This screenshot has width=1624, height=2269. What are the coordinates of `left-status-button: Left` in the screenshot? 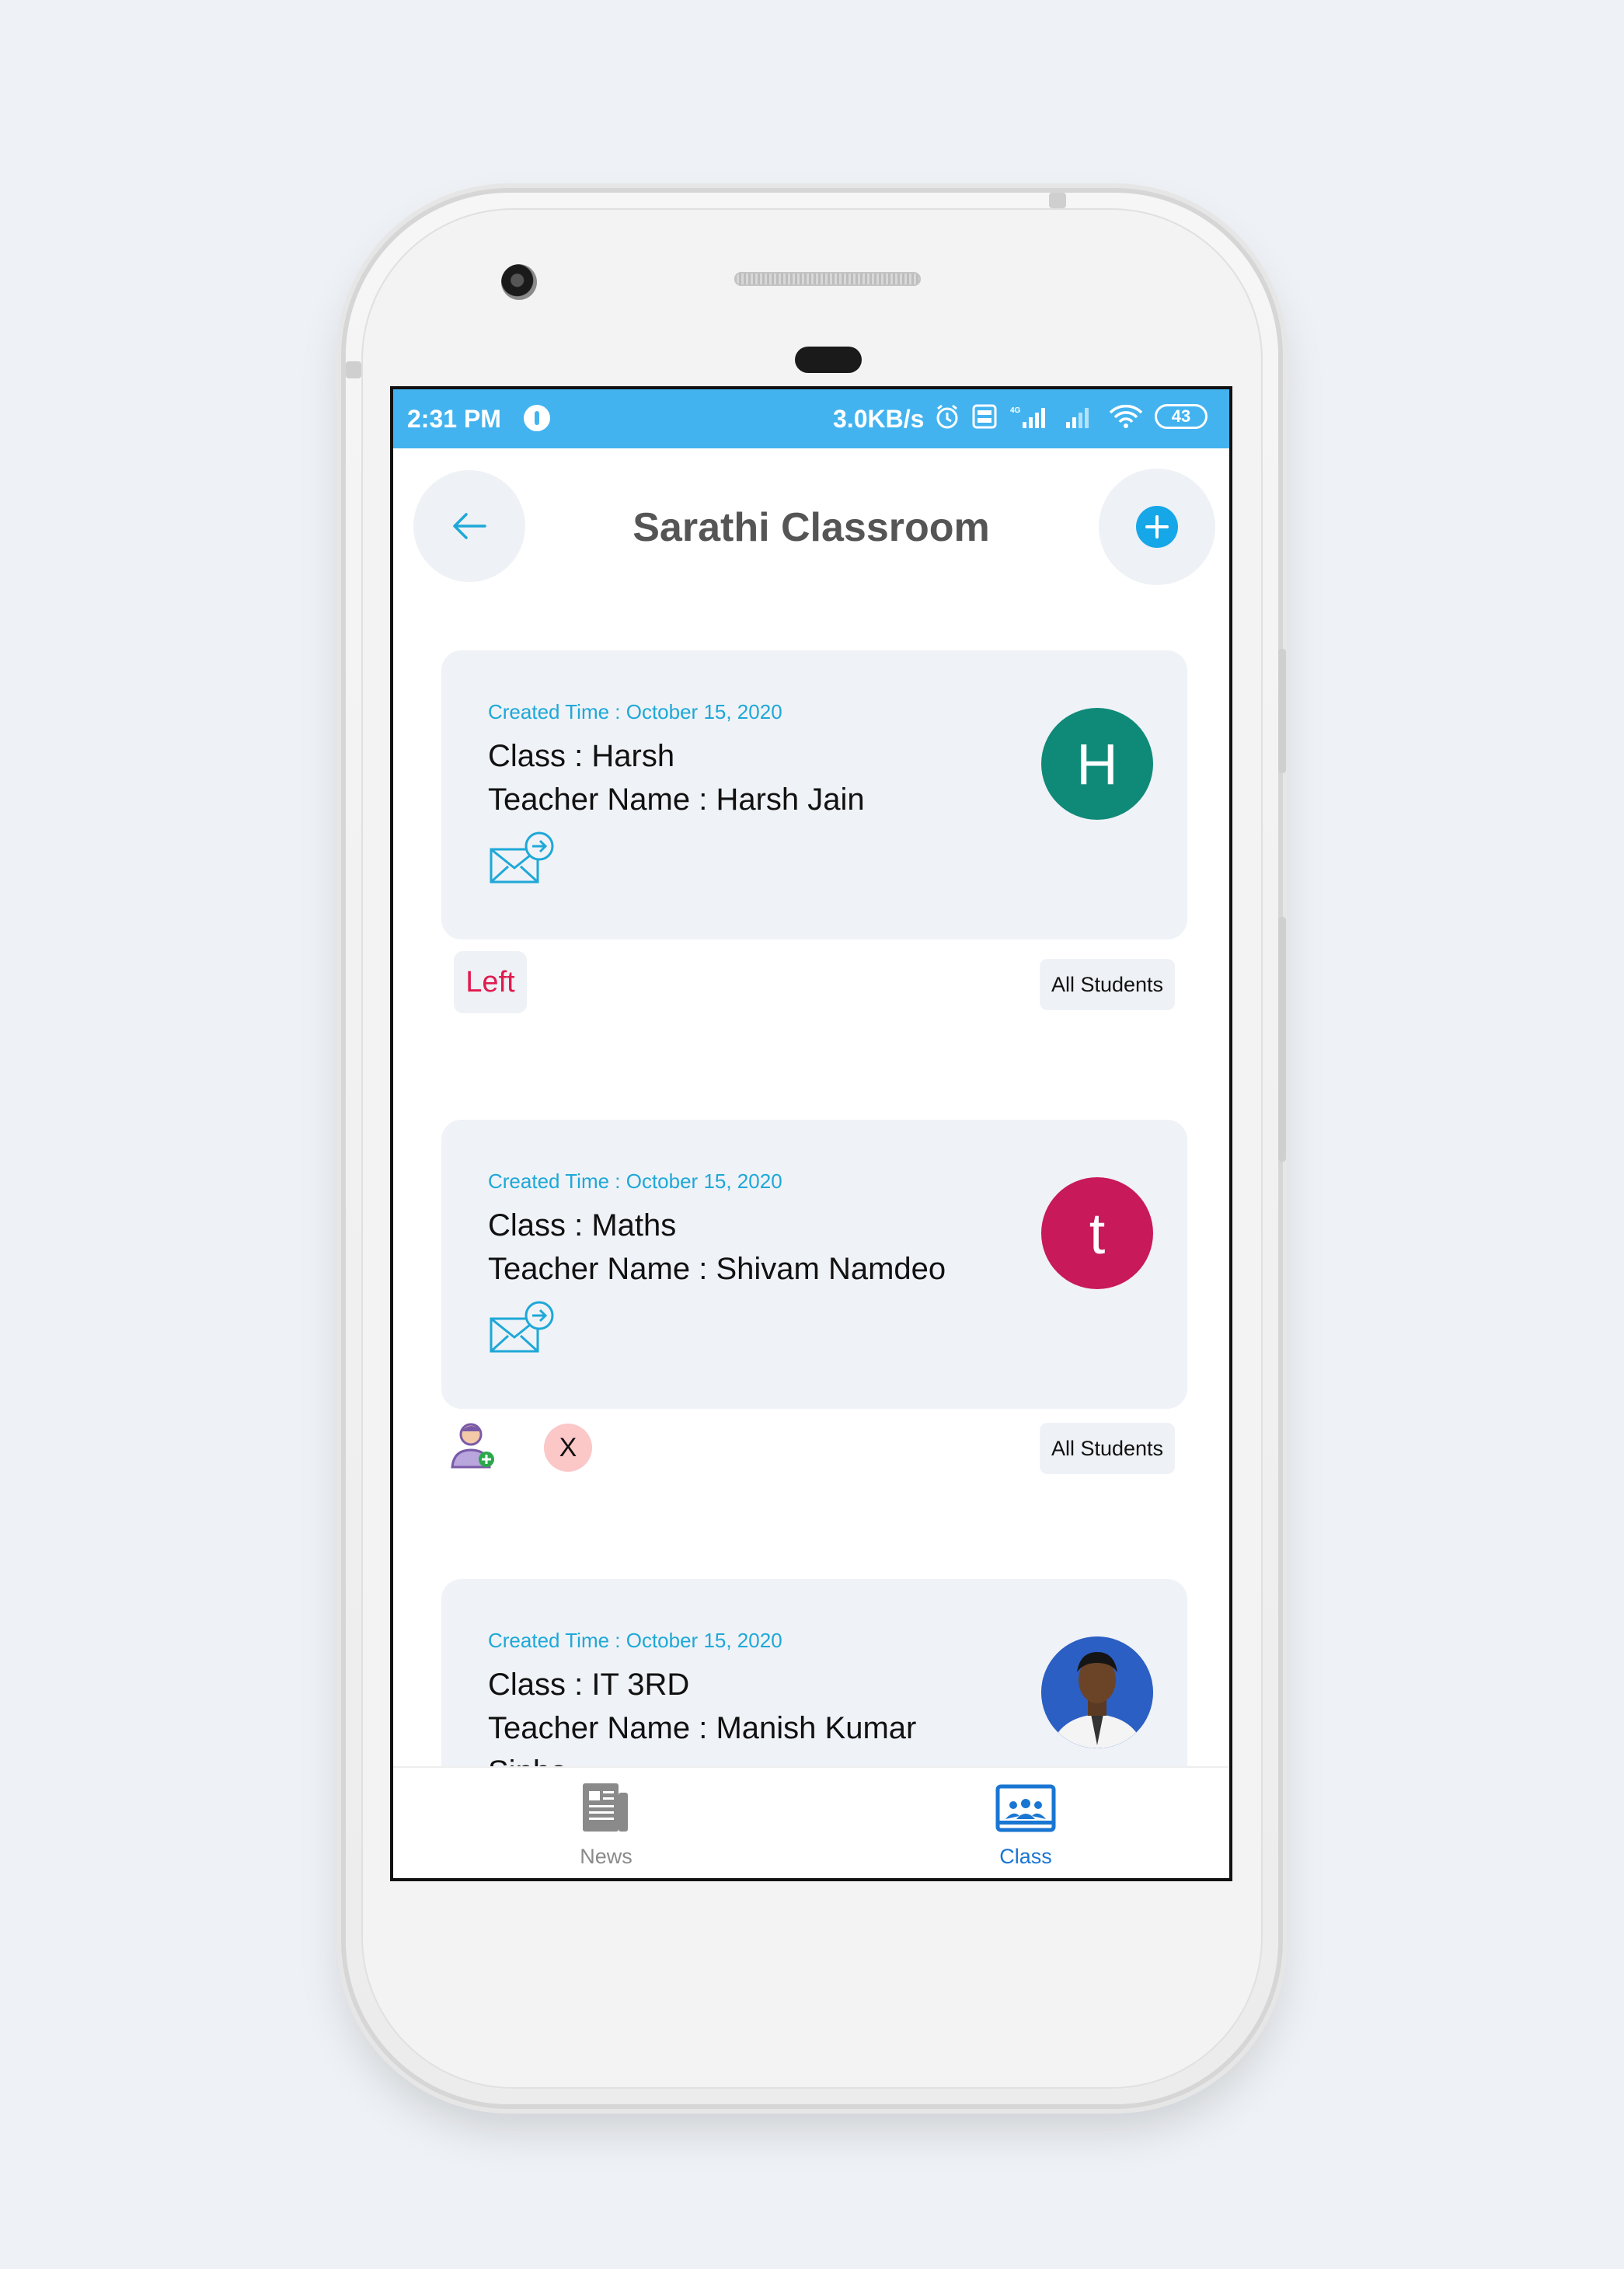 It's located at (490, 982).